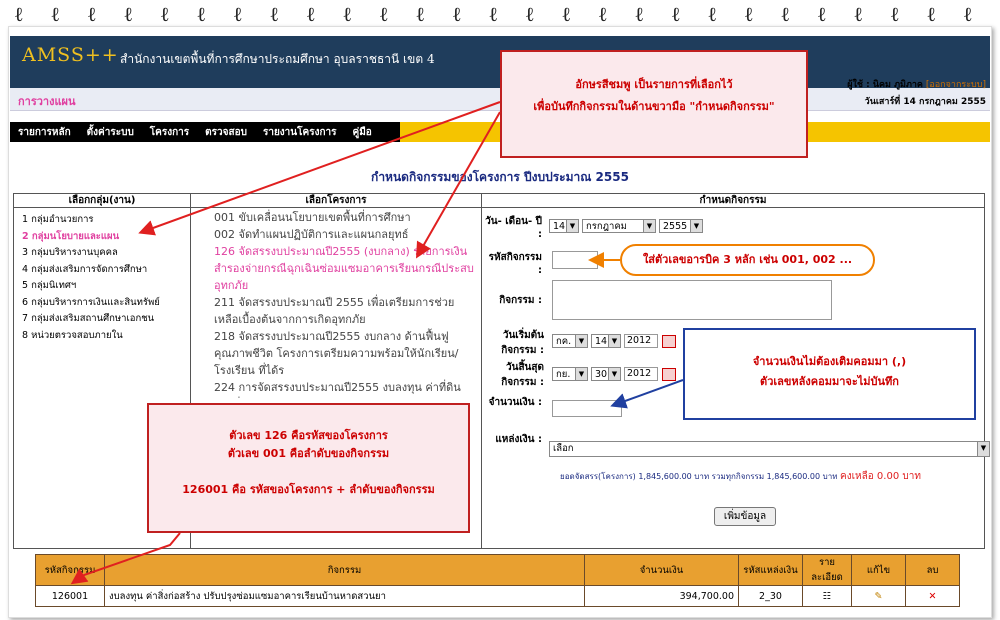 The width and height of the screenshot is (1000, 620). I want to click on col-code: รหัสกิจกรรม, so click(70, 570).